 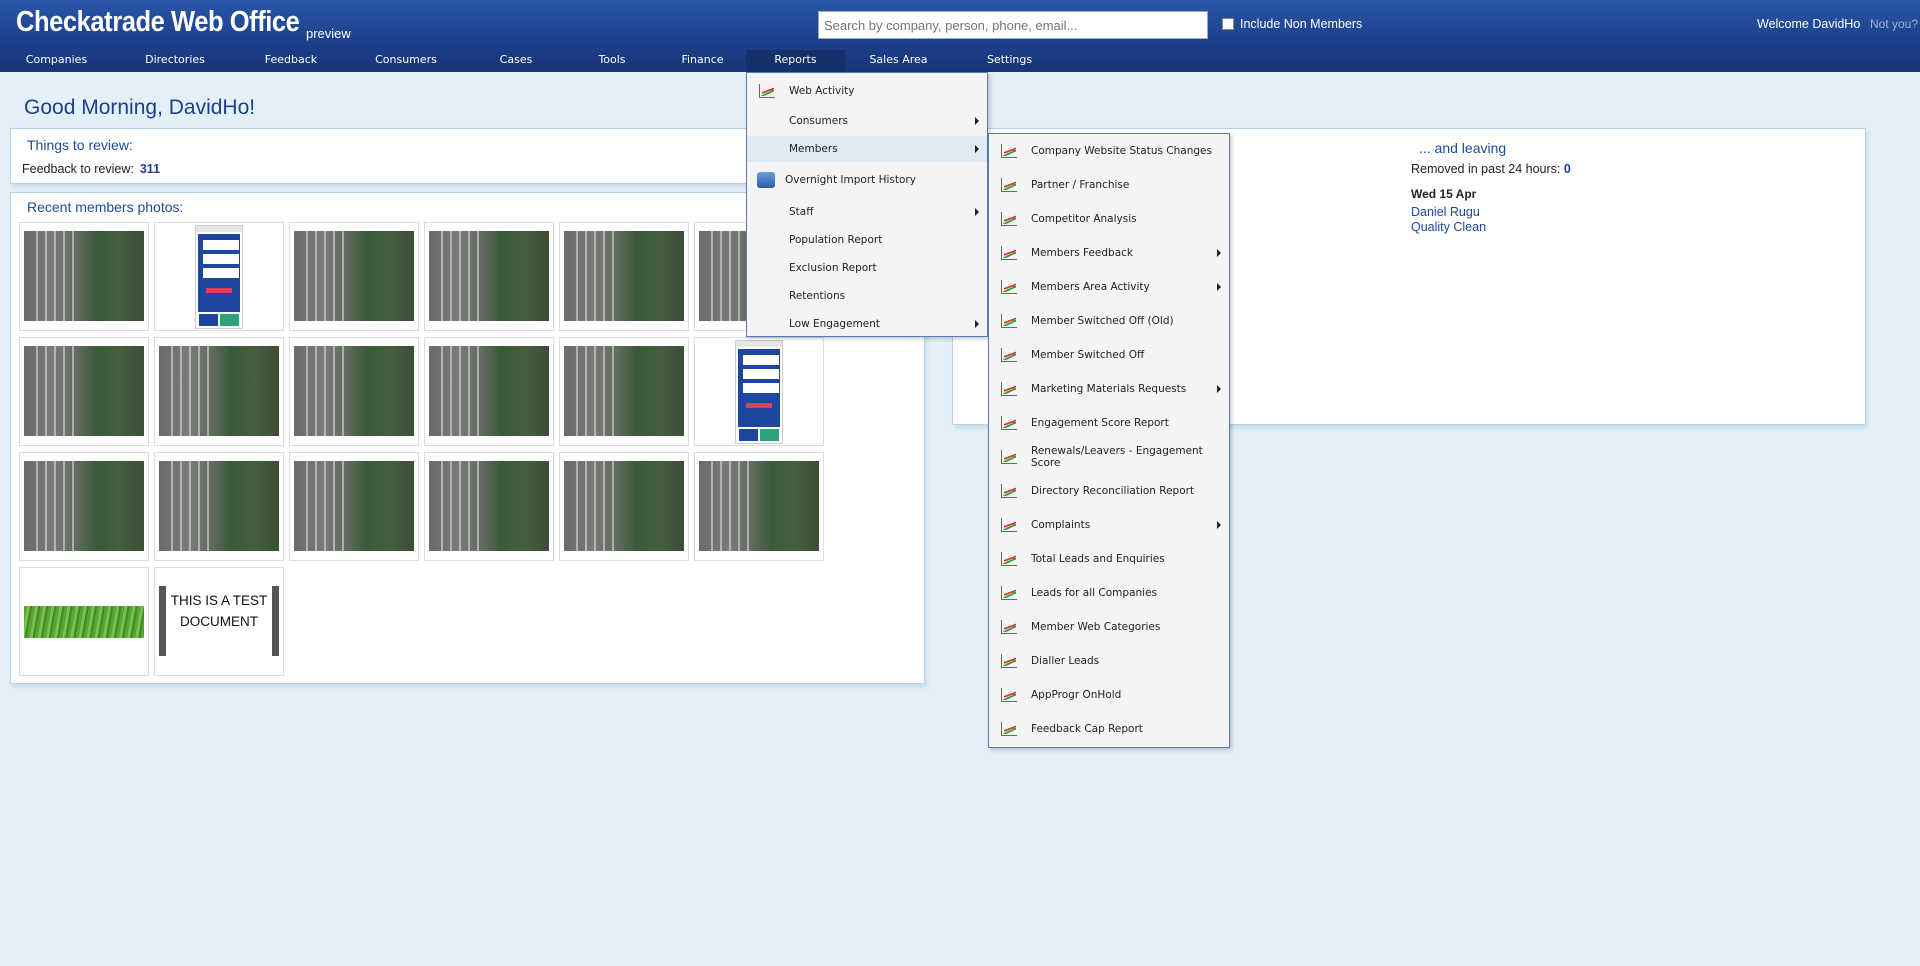 I want to click on menu-item-dialler-leads: Dialler Leads, so click(x=1109, y=661).